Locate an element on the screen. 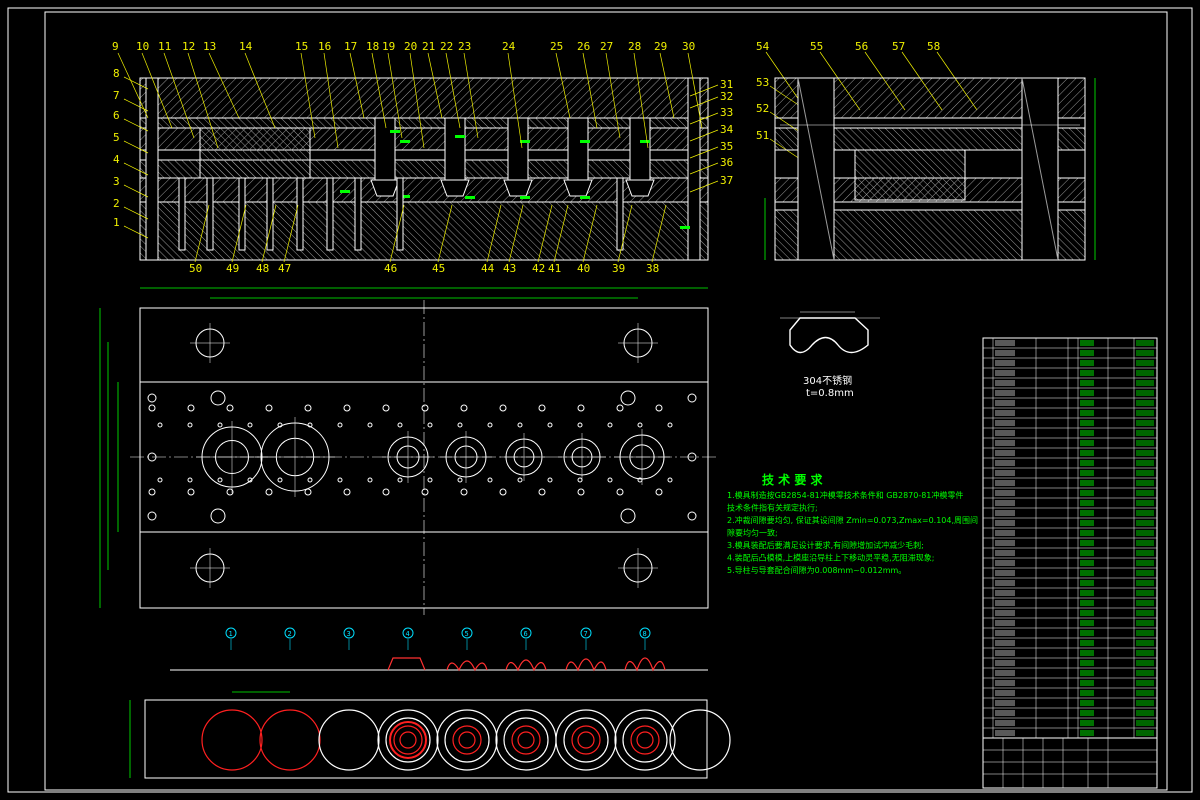 The image size is (1200, 800). callout-54: 54 is located at coordinates (763, 46).